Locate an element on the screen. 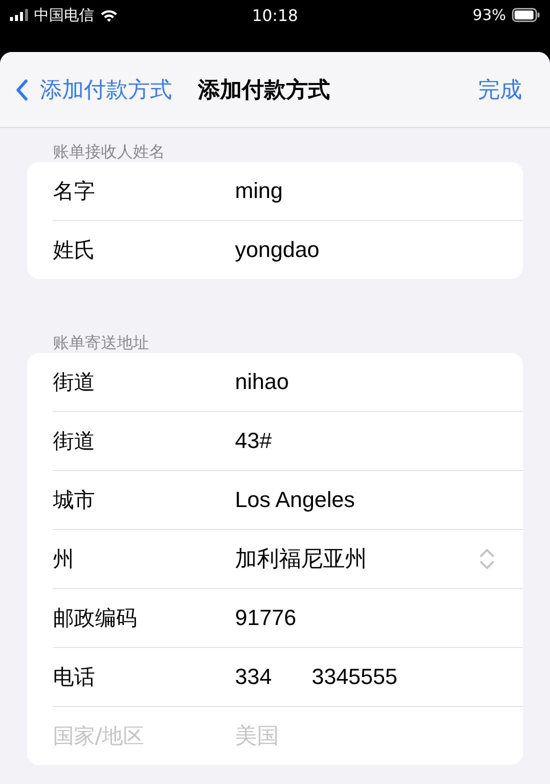 This screenshot has width=550, height=784. field-value: nihao is located at coordinates (262, 382).